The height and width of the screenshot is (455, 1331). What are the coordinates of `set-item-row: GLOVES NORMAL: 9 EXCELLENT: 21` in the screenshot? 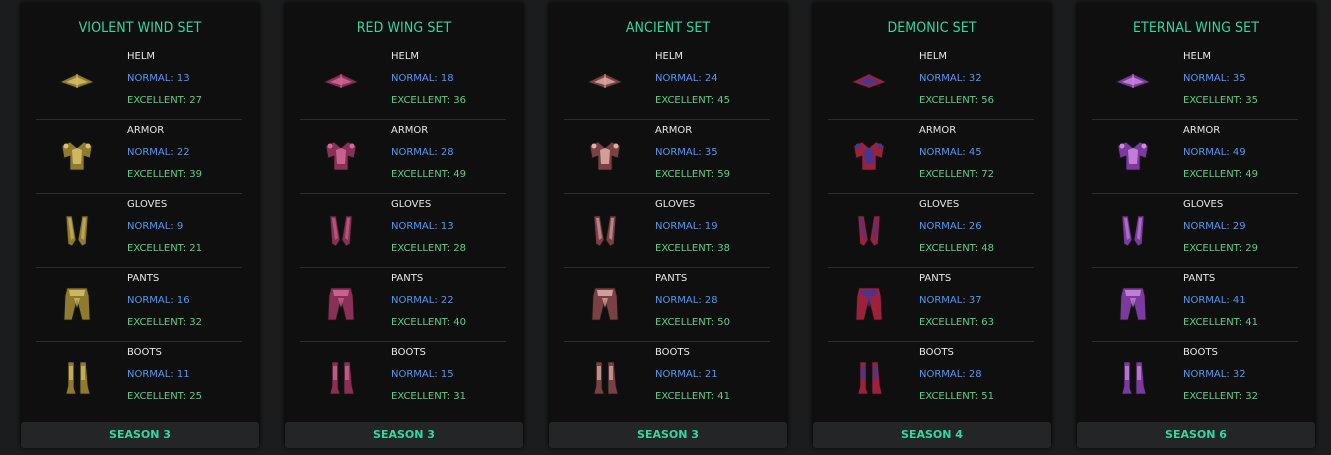 It's located at (139, 231).